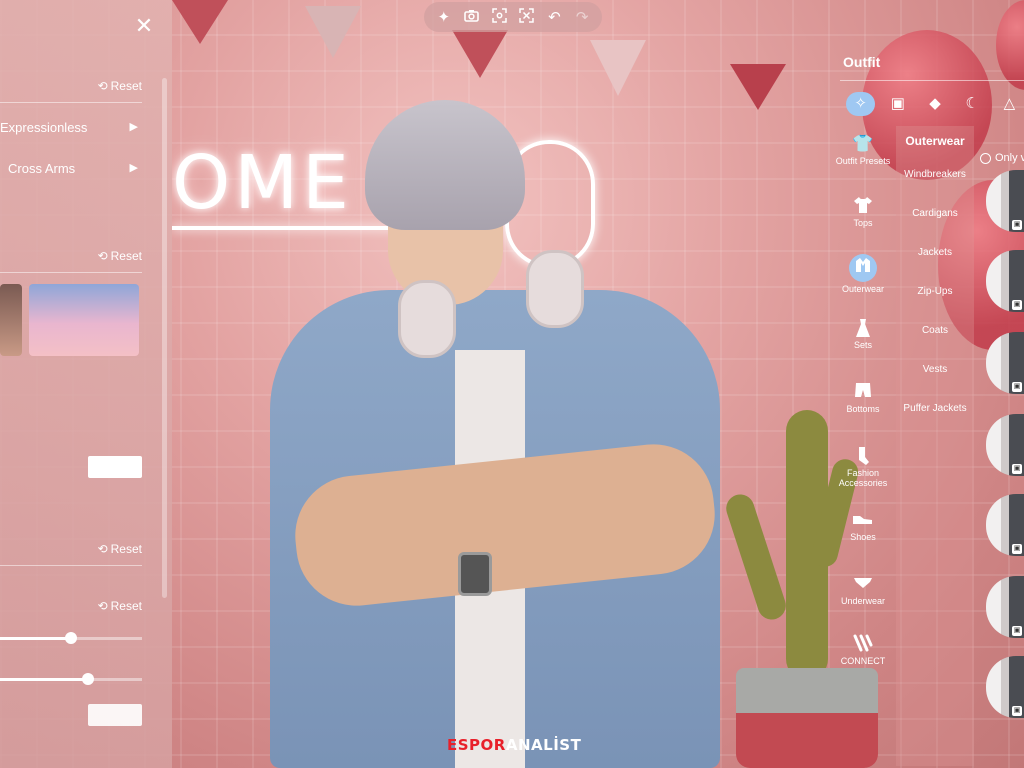 Image resolution: width=1024 pixels, height=768 pixels. I want to click on only-filter-toggle: Only v, so click(1002, 158).